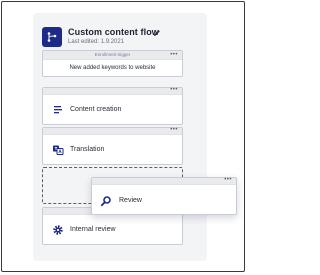  What do you see at coordinates (87, 149) in the screenshot?
I see `step-label: Translation` at bounding box center [87, 149].